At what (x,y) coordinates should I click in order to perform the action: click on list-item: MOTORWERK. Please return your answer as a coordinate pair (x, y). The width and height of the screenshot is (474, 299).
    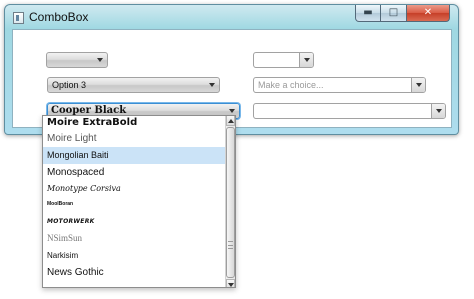
    Looking at the image, I should click on (134, 221).